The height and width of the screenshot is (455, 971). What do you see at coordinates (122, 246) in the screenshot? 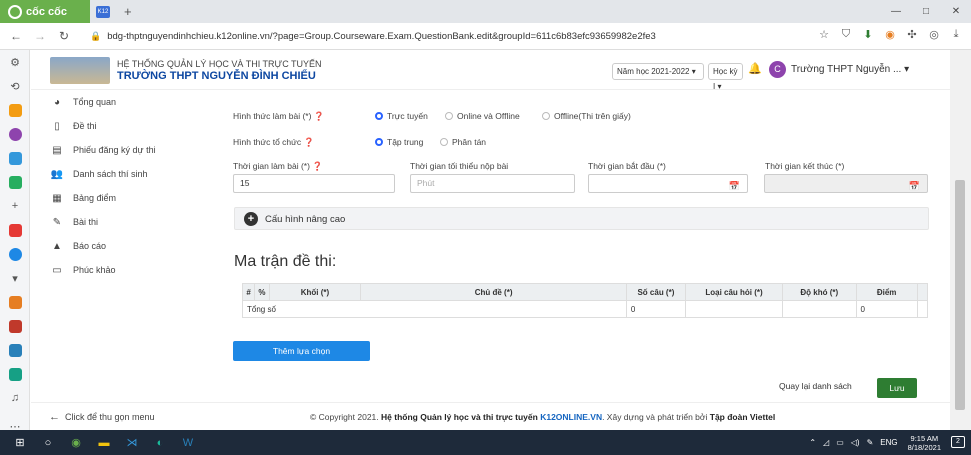
I see `sidebar-item-reports: ▲ Báo cáo` at bounding box center [122, 246].